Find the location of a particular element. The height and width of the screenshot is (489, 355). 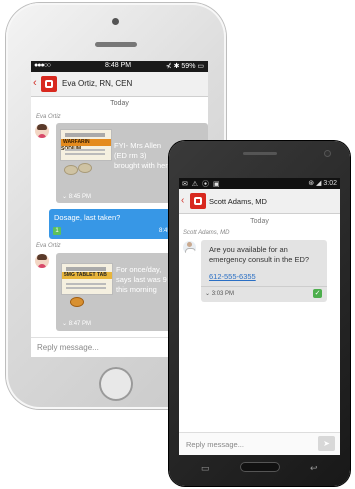

message-meta: ⌄ 8:45 PM is located at coordinates (76, 196).